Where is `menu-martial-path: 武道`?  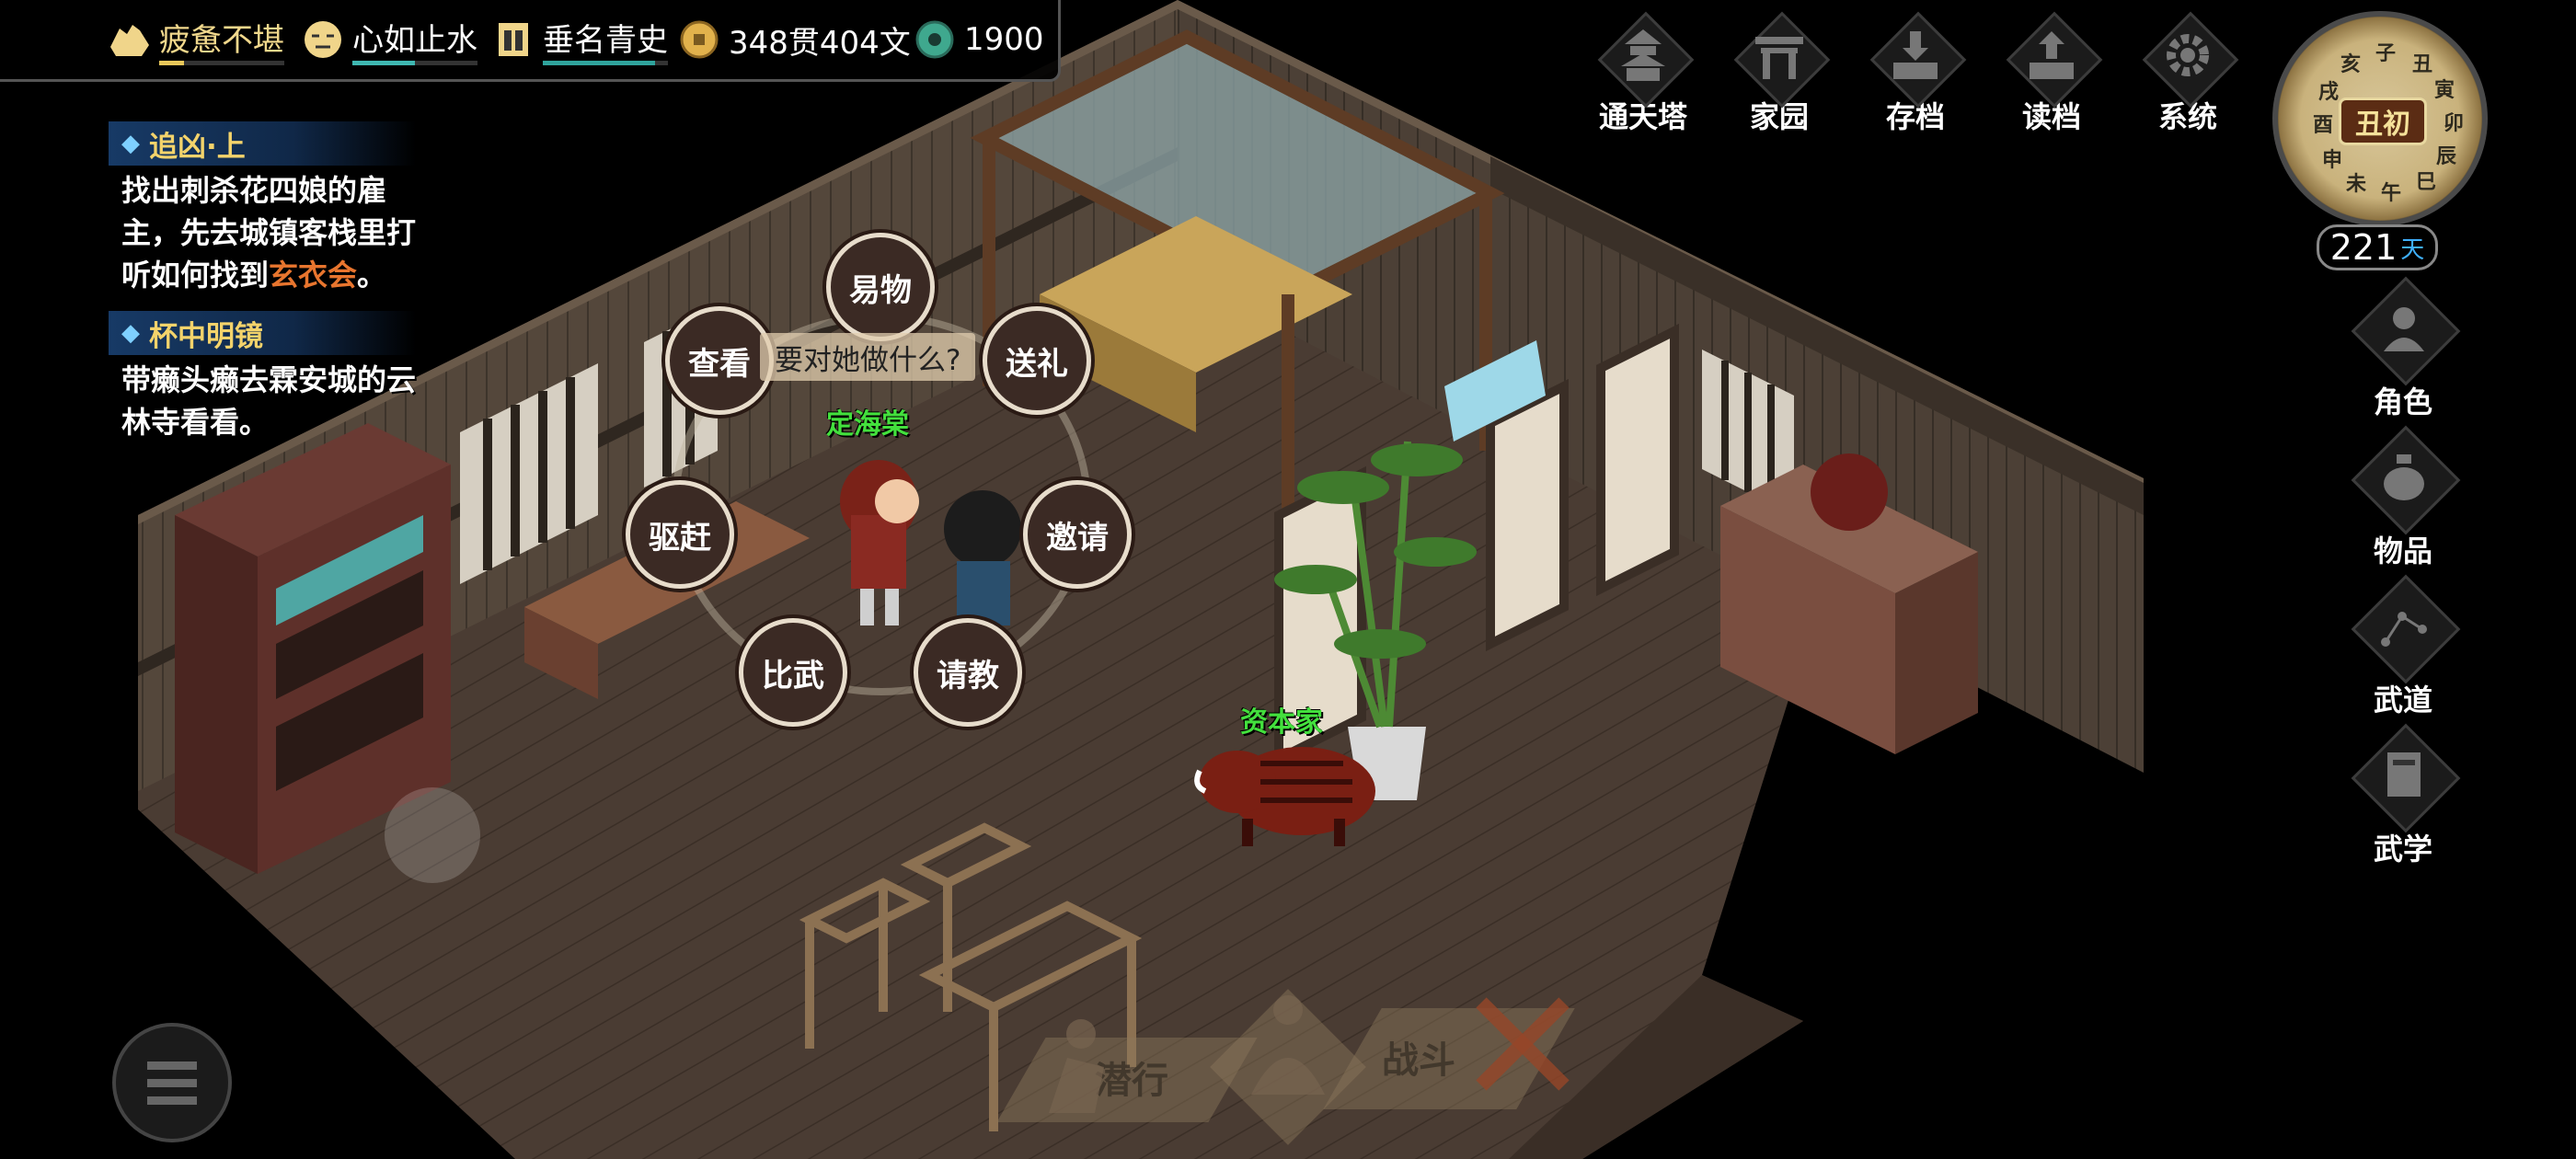
menu-martial-path: 武道 is located at coordinates (2403, 646).